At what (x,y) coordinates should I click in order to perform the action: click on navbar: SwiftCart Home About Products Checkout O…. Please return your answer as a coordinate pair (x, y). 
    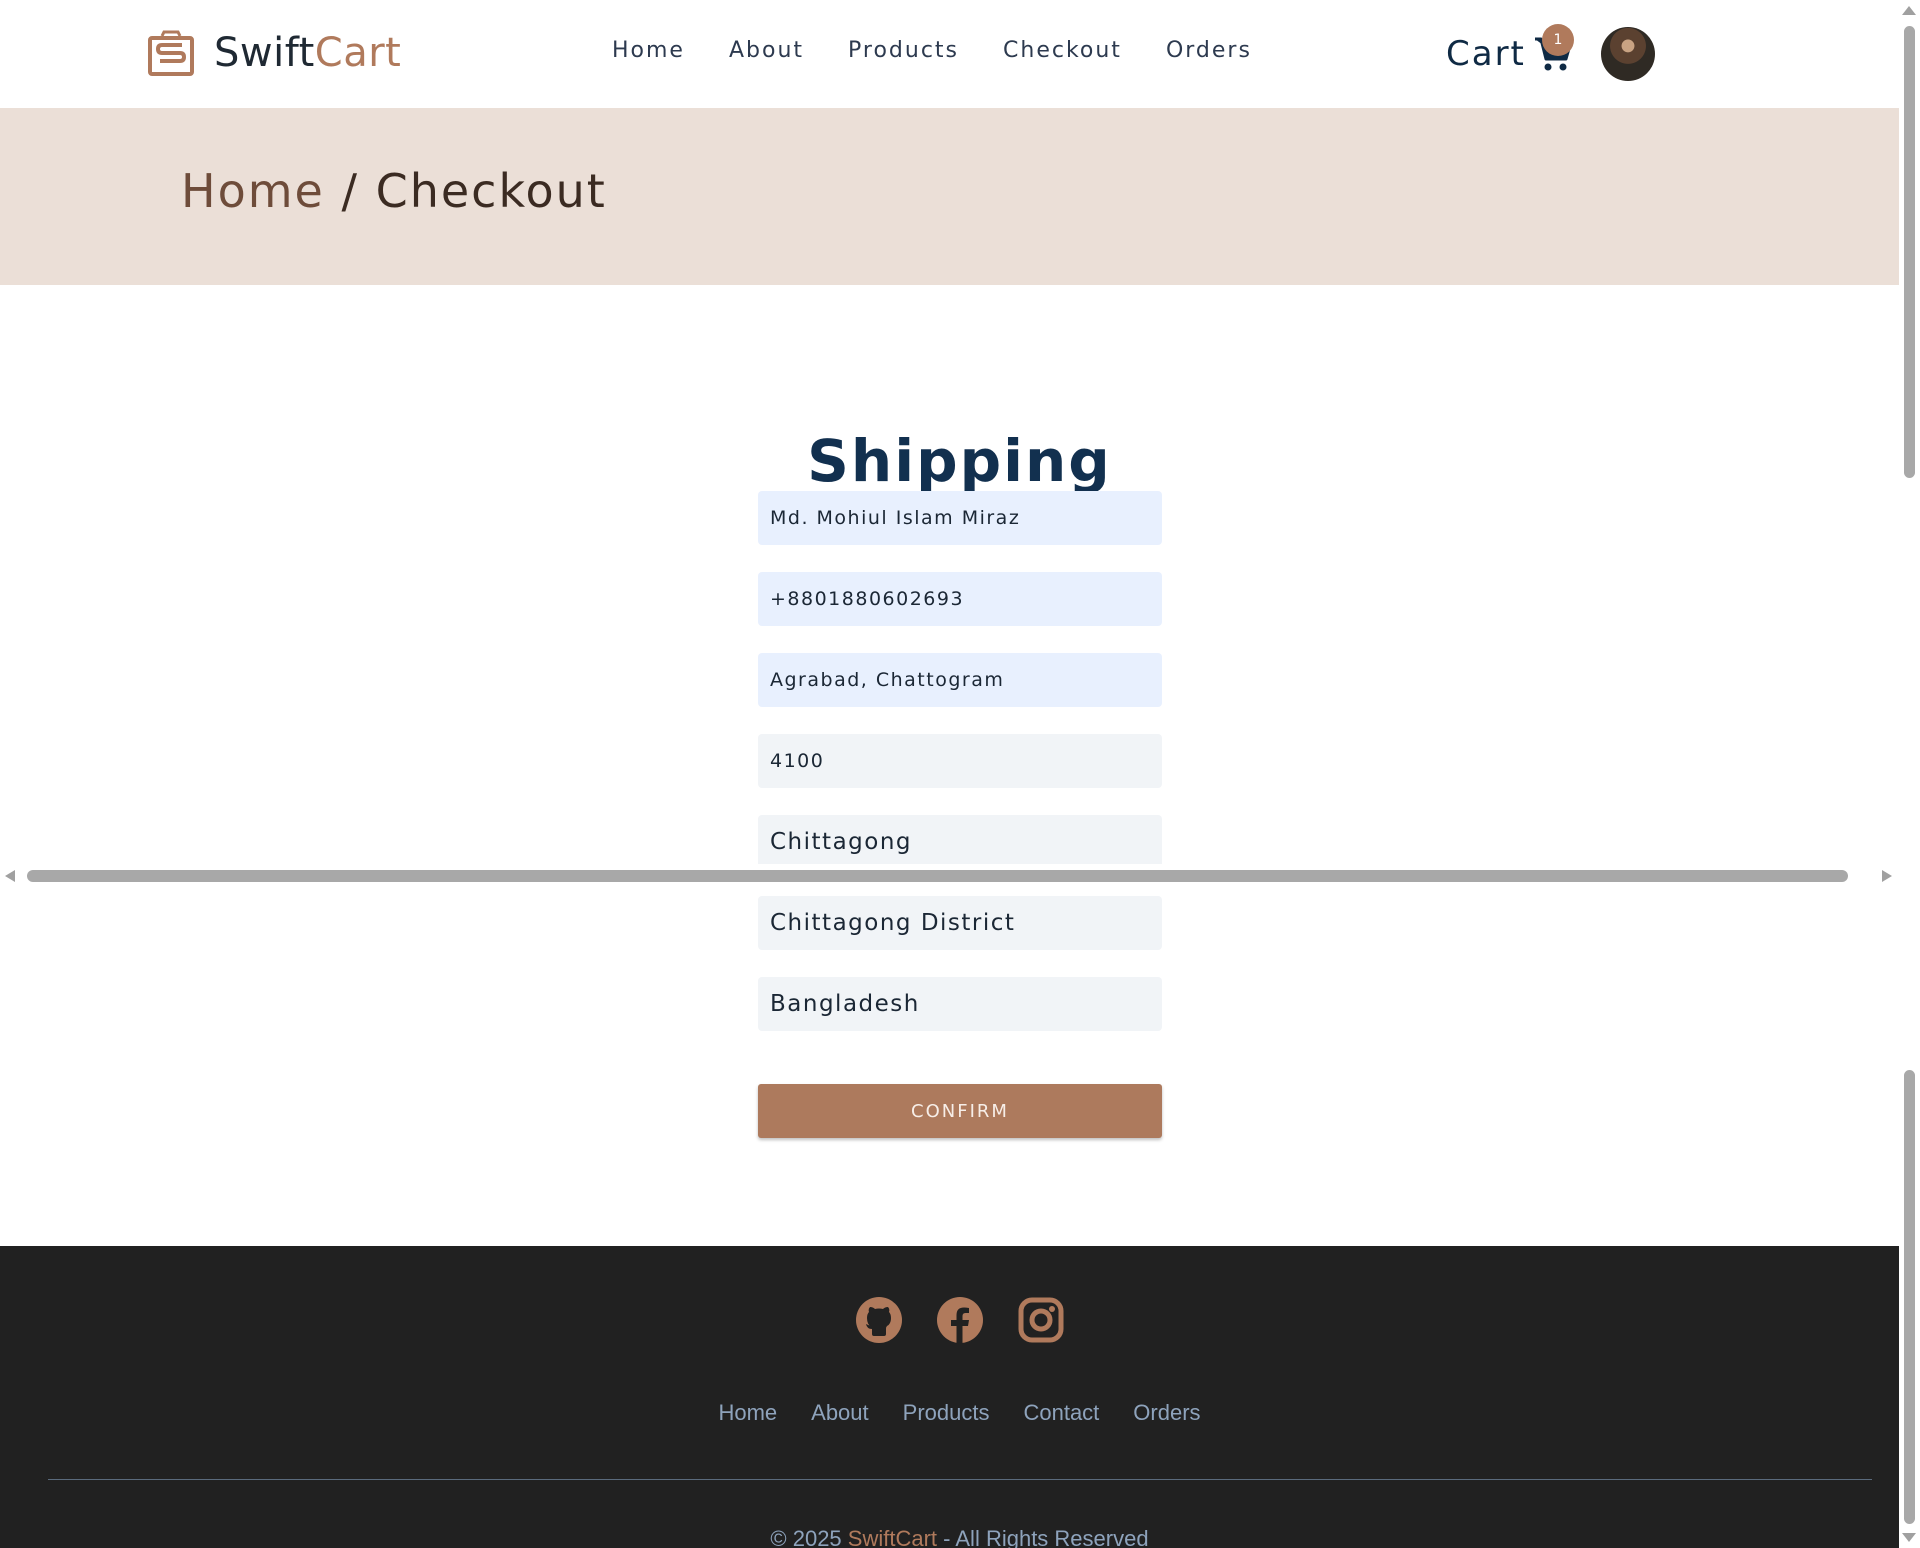
    Looking at the image, I should click on (949, 54).